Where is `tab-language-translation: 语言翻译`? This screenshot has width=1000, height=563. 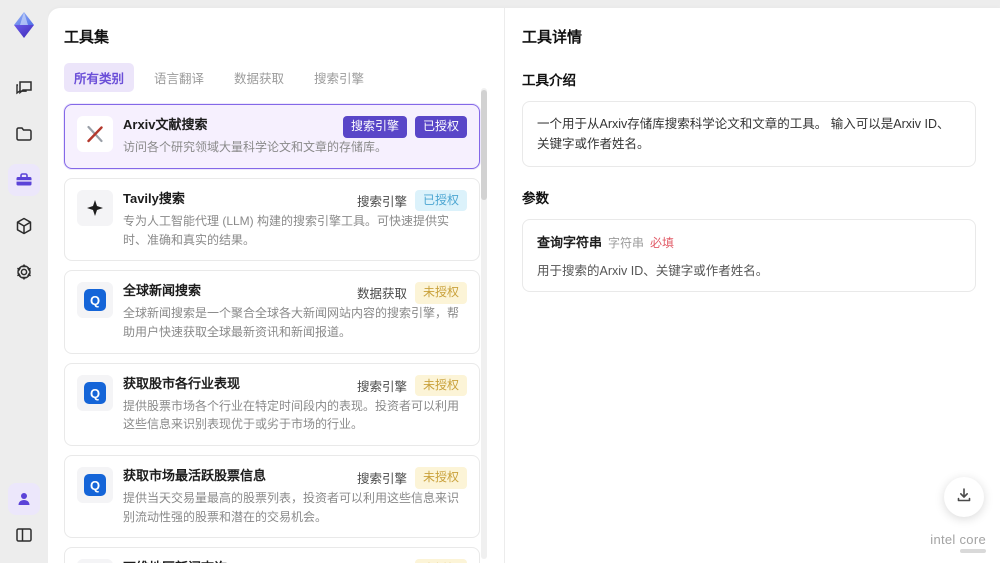
tab-language-translation: 语言翻译 is located at coordinates (179, 77).